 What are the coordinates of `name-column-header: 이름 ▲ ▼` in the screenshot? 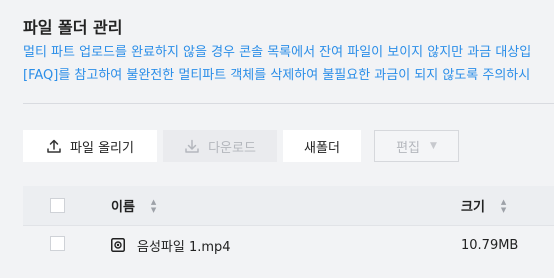 It's located at (133, 205).